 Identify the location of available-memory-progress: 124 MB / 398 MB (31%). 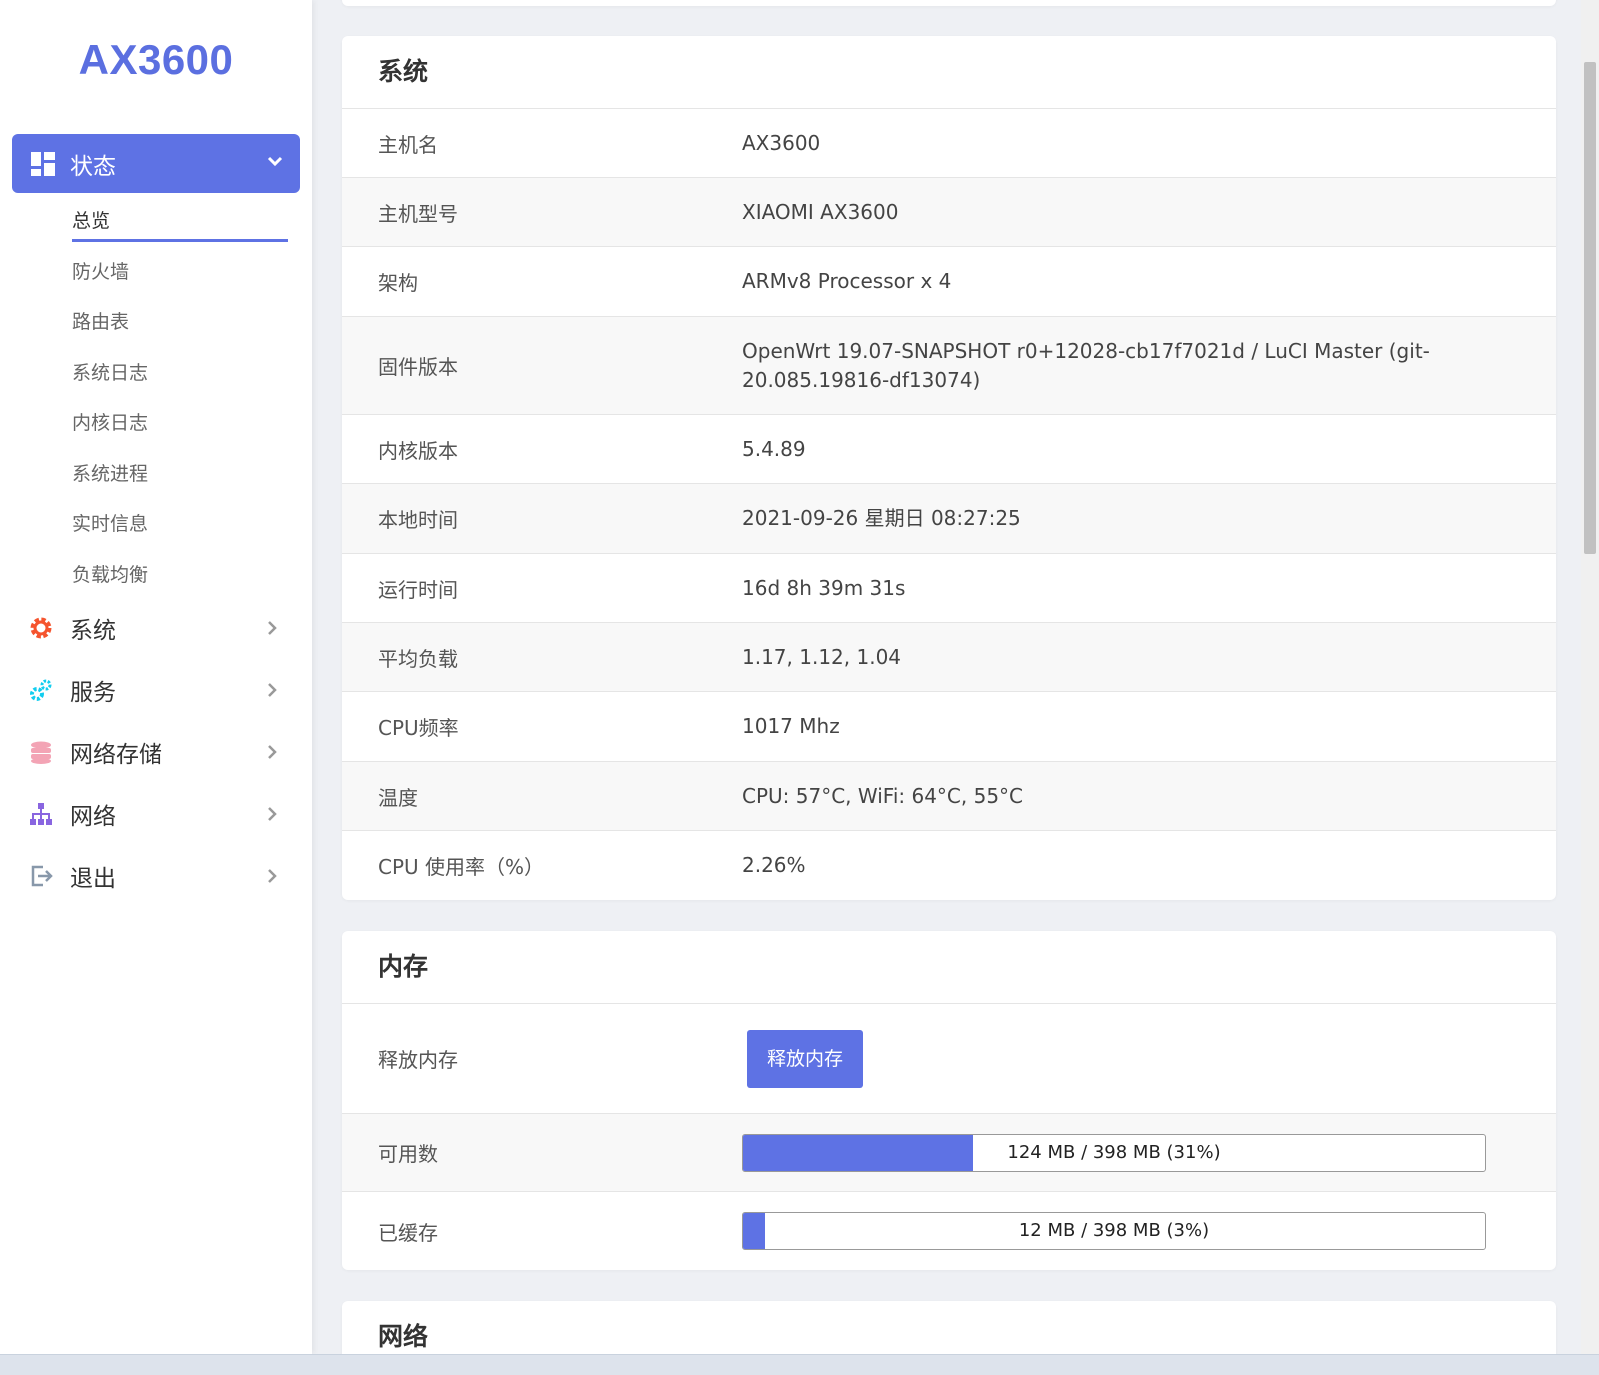
(1114, 1152).